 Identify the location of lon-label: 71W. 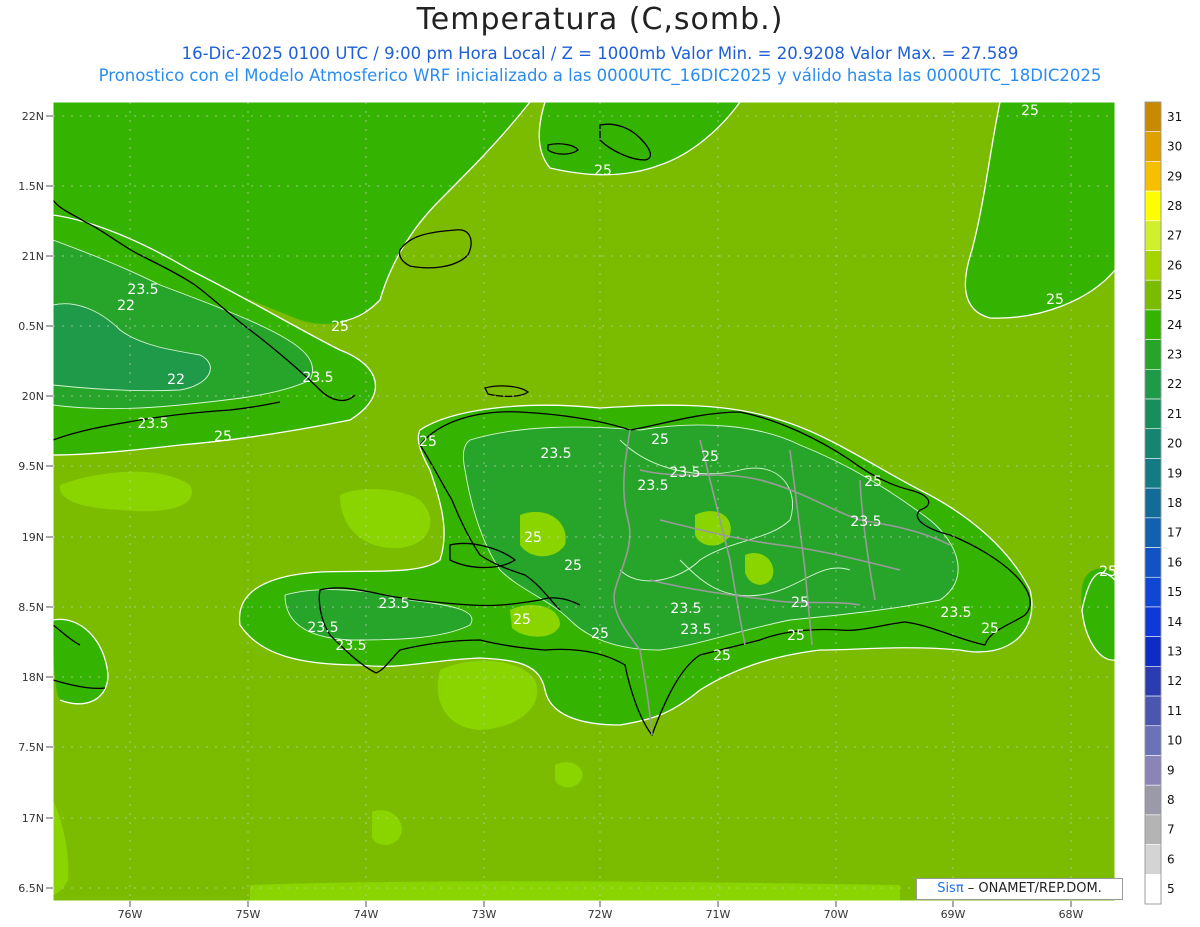
(718, 914).